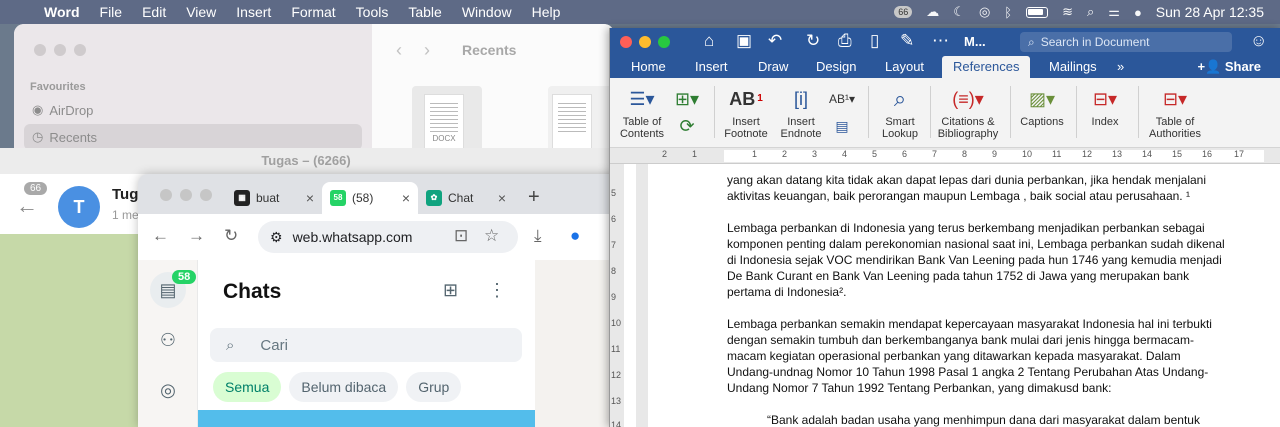 The width and height of the screenshot is (1280, 427). I want to click on menu-tools: Tools, so click(372, 12).